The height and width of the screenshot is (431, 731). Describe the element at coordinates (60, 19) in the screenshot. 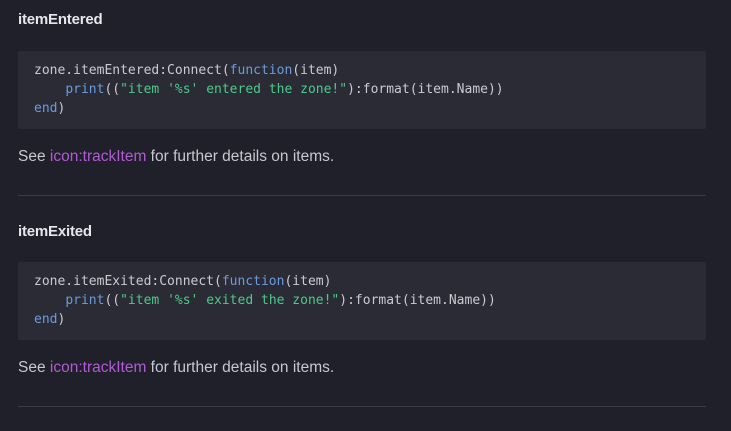

I see `section-title: itemEntered` at that location.